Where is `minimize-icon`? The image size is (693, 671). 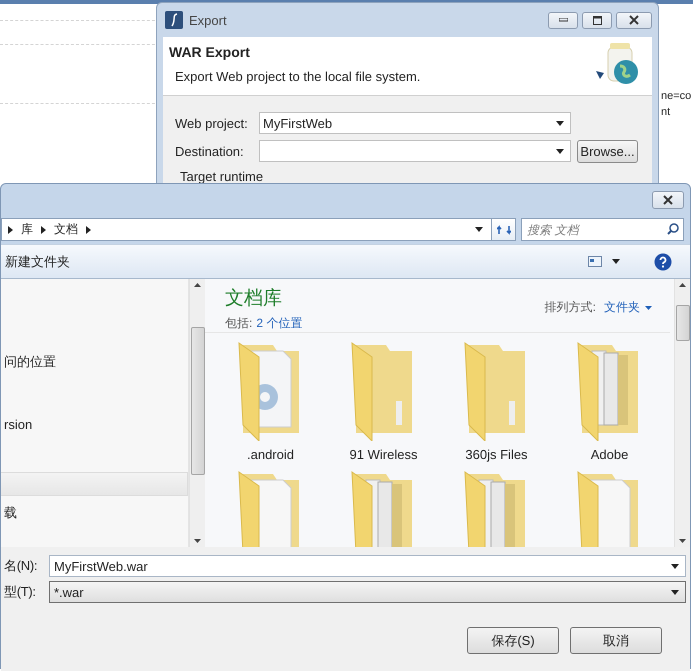 minimize-icon is located at coordinates (563, 20).